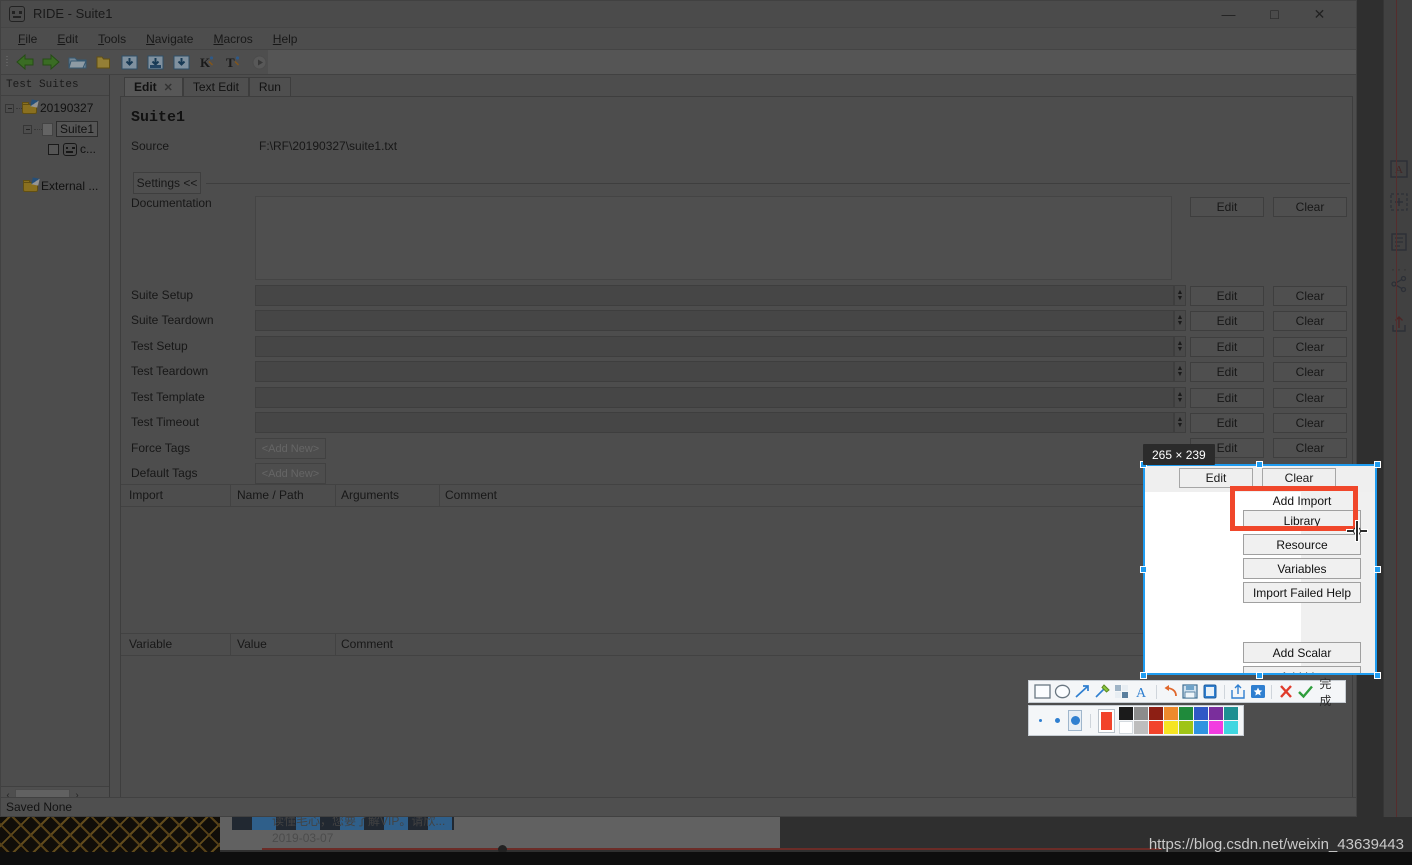  What do you see at coordinates (1216, 713) in the screenshot?
I see `swatch-purple` at bounding box center [1216, 713].